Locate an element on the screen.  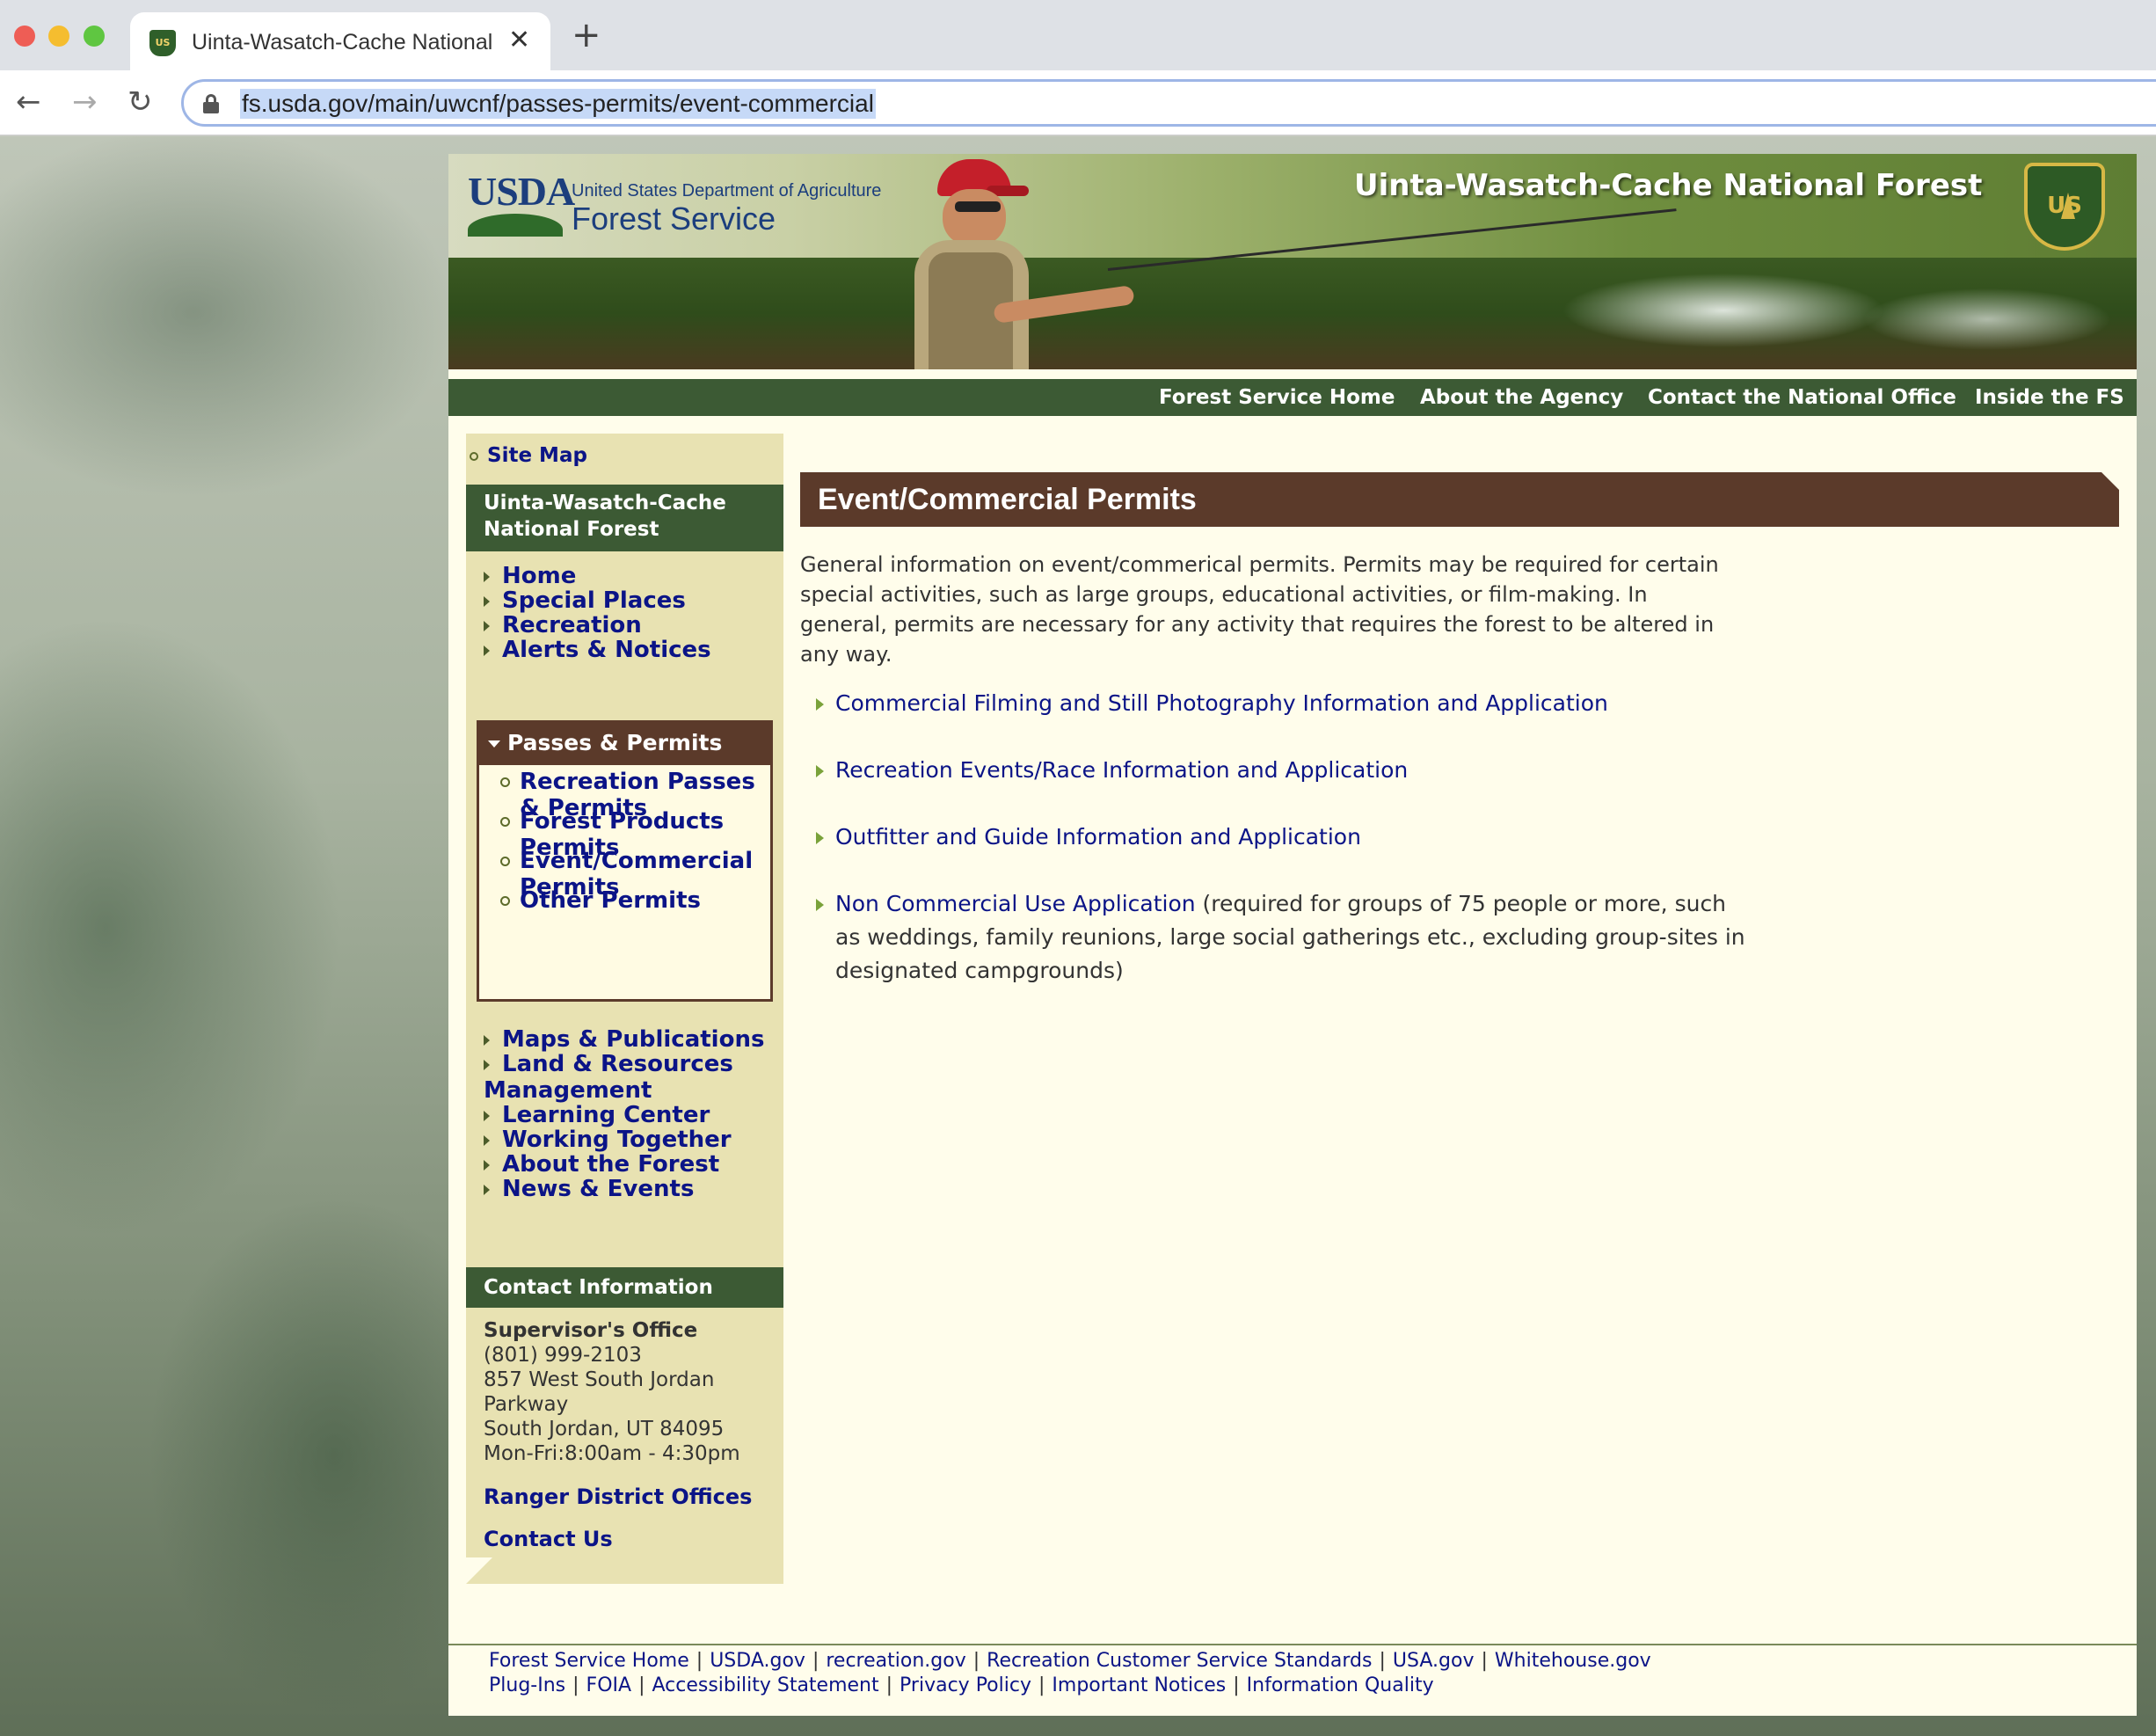
sidebar-item-label: Passes & Permits is located at coordinates (615, 743).